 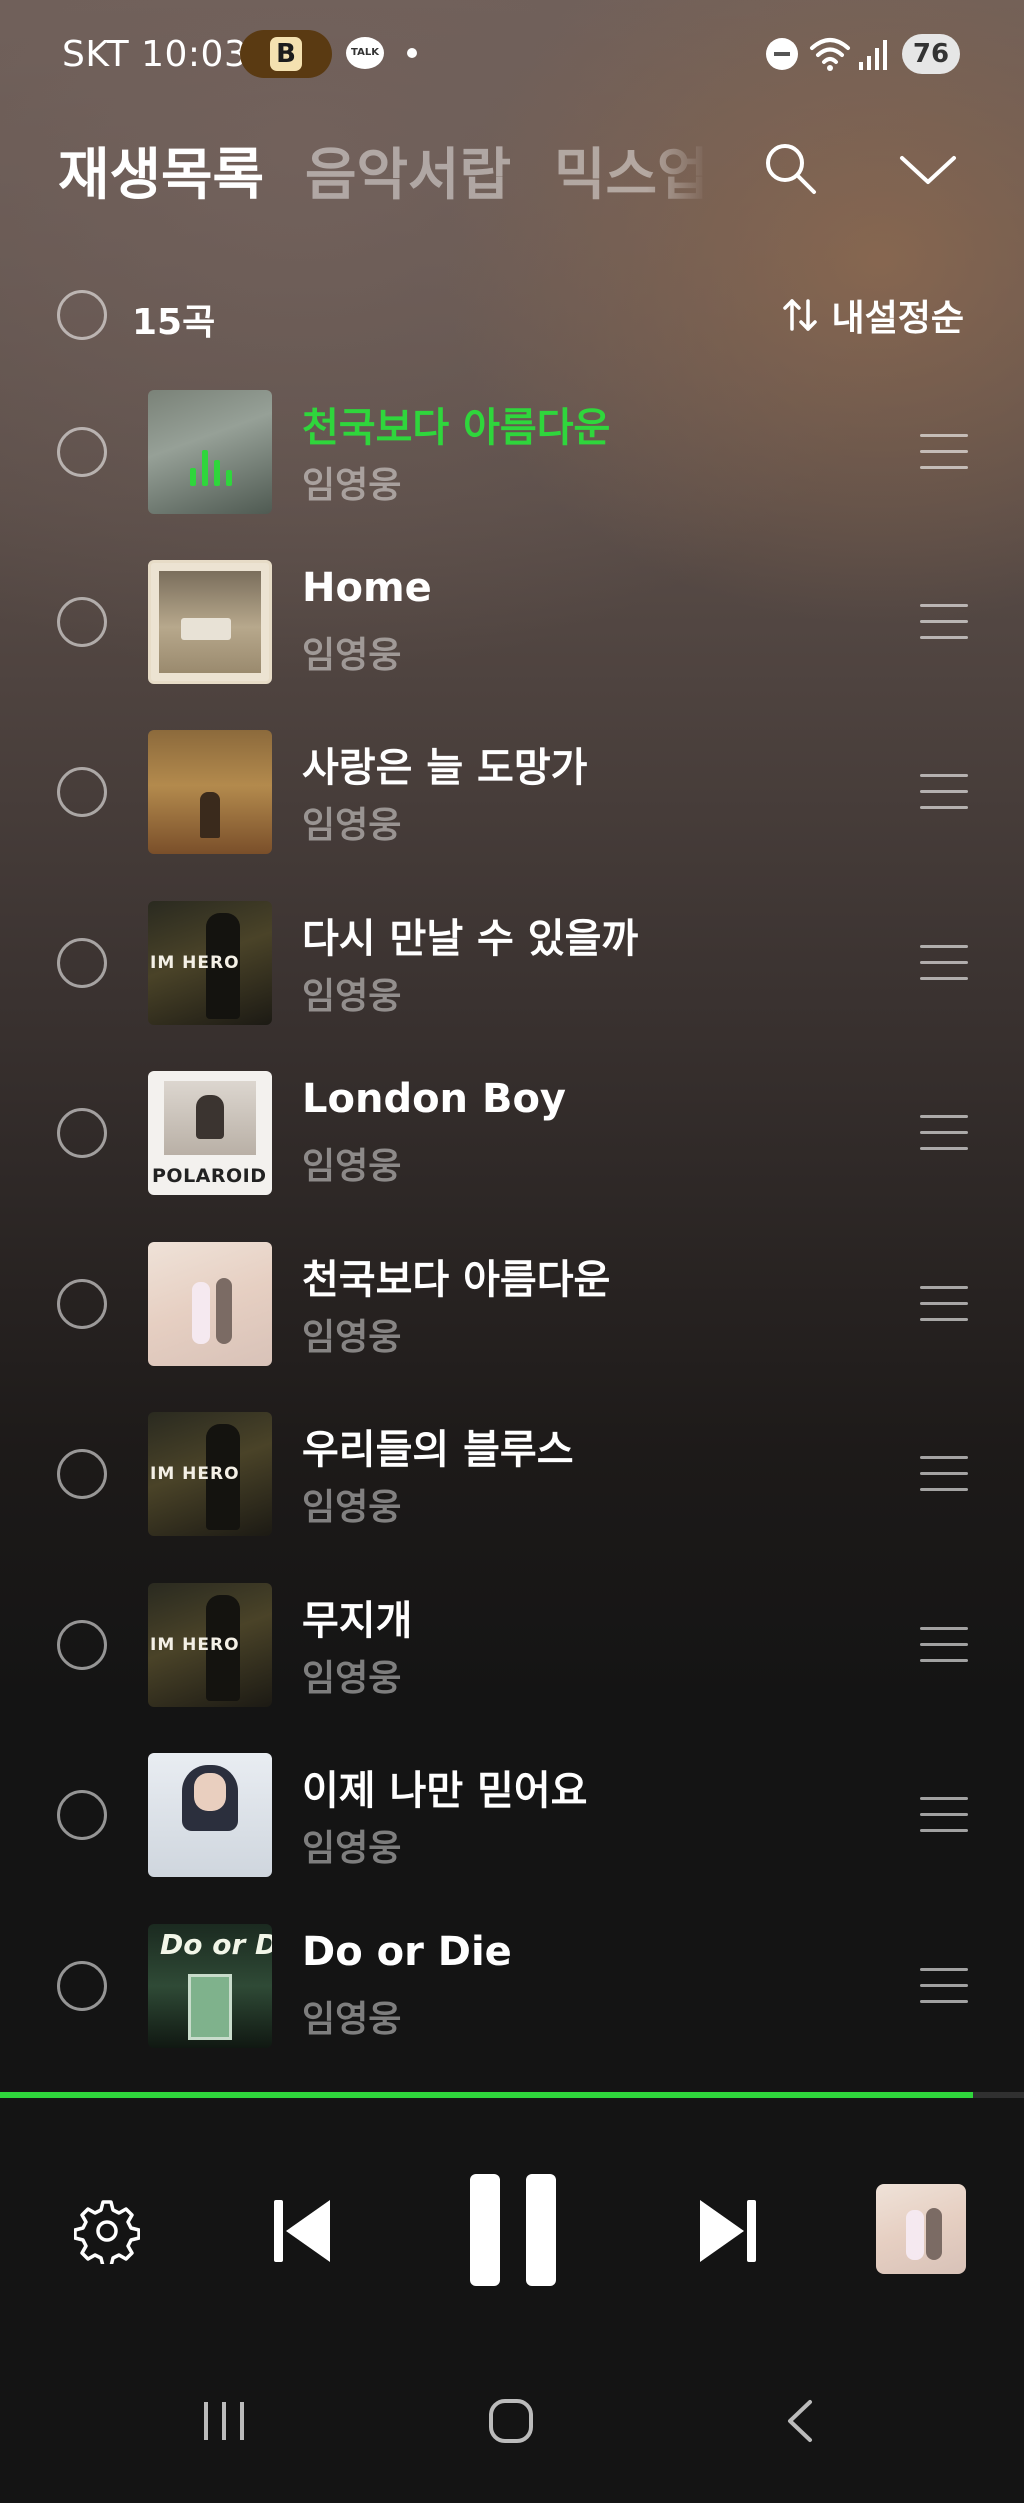 I want to click on player-controls, so click(x=512, y=2213).